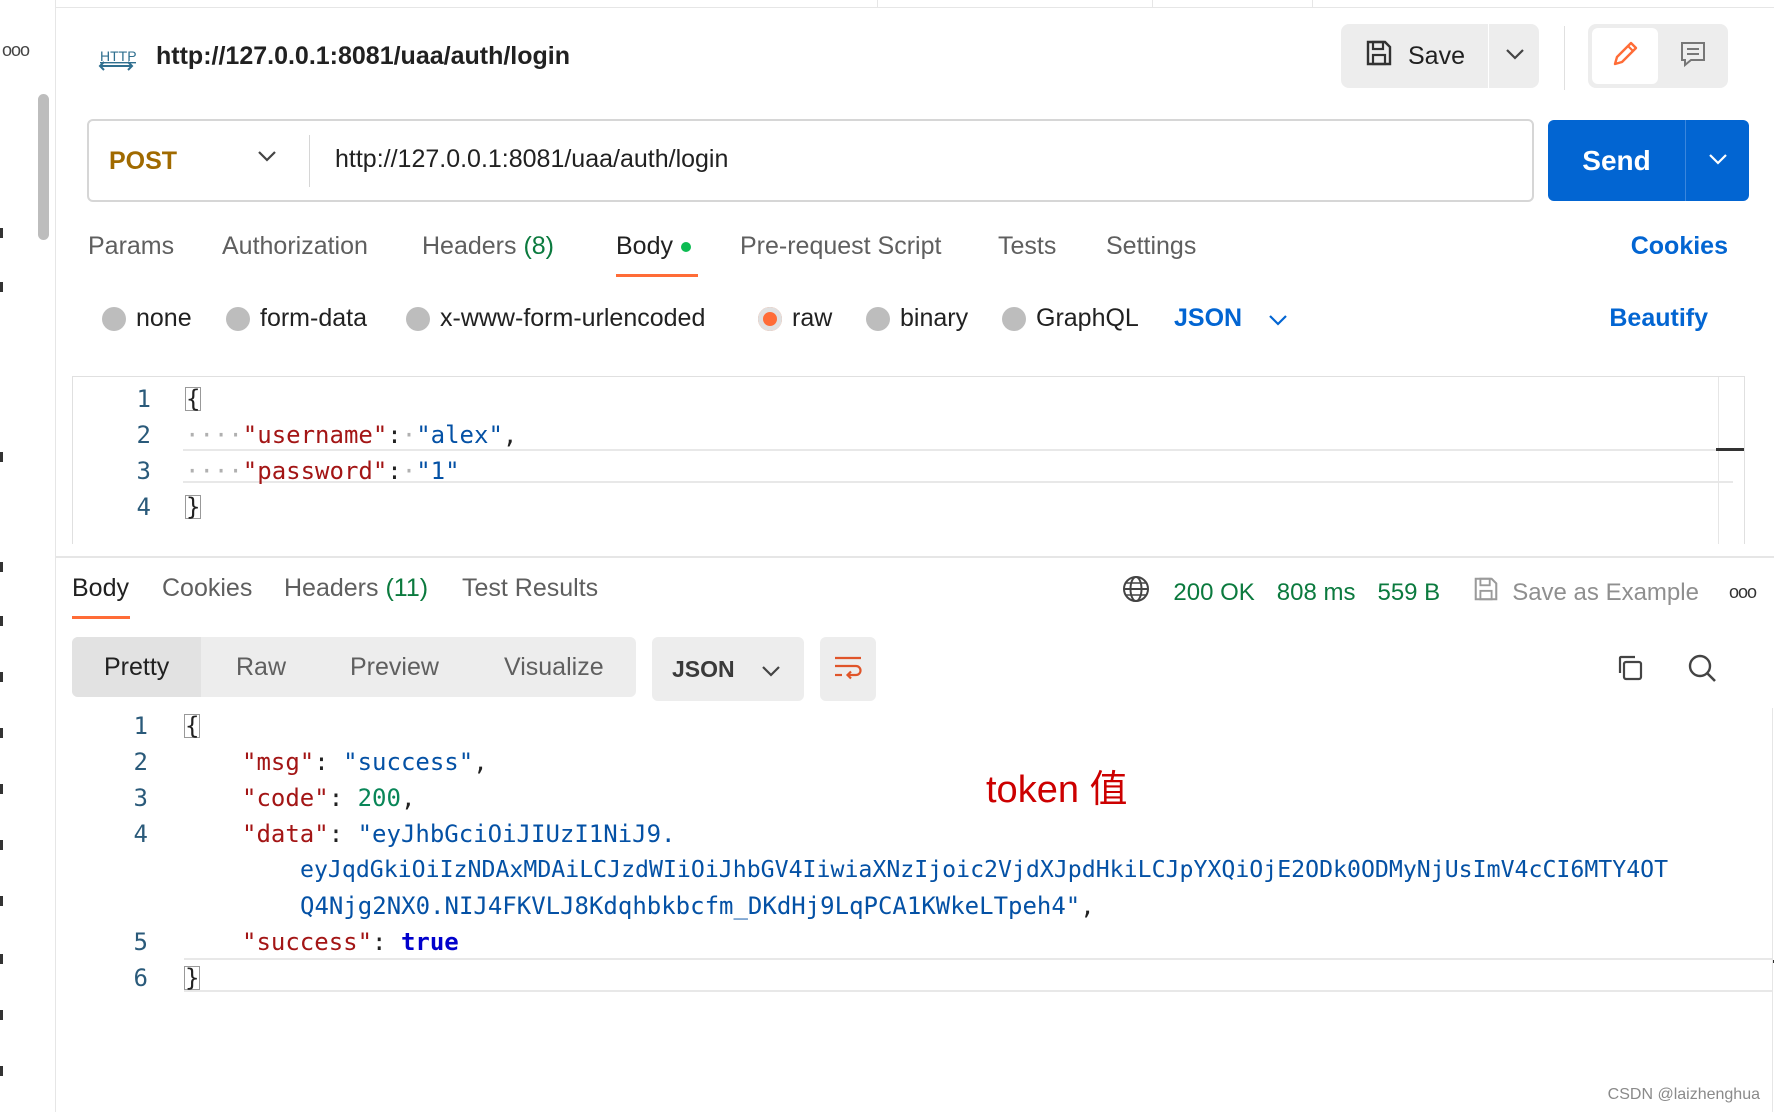 Image resolution: width=1774 pixels, height=1112 pixels. I want to click on whitespace-marker: ·, so click(409, 435).